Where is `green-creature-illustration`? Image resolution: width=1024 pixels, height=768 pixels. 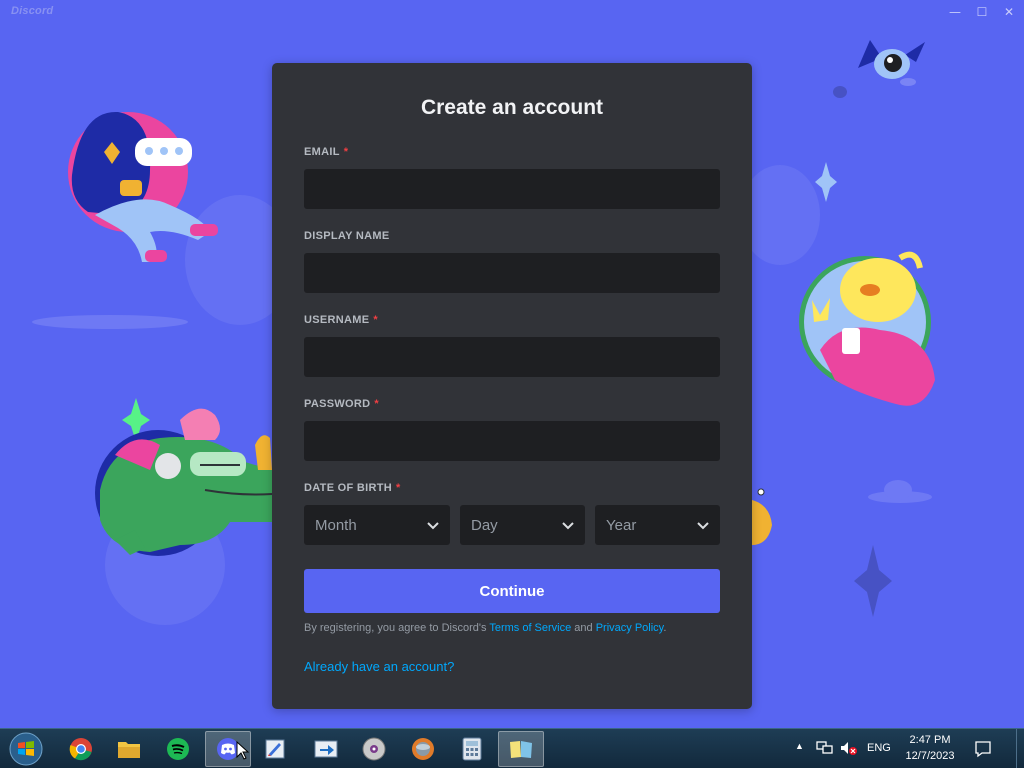
green-creature-illustration is located at coordinates (184, 482).